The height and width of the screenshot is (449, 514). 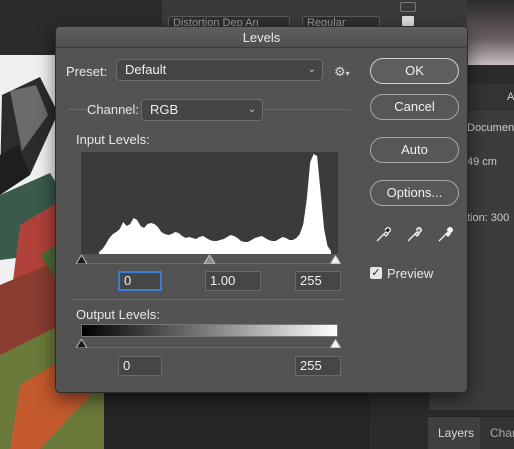 I want to click on color-swatch-area, so click(x=490, y=32).